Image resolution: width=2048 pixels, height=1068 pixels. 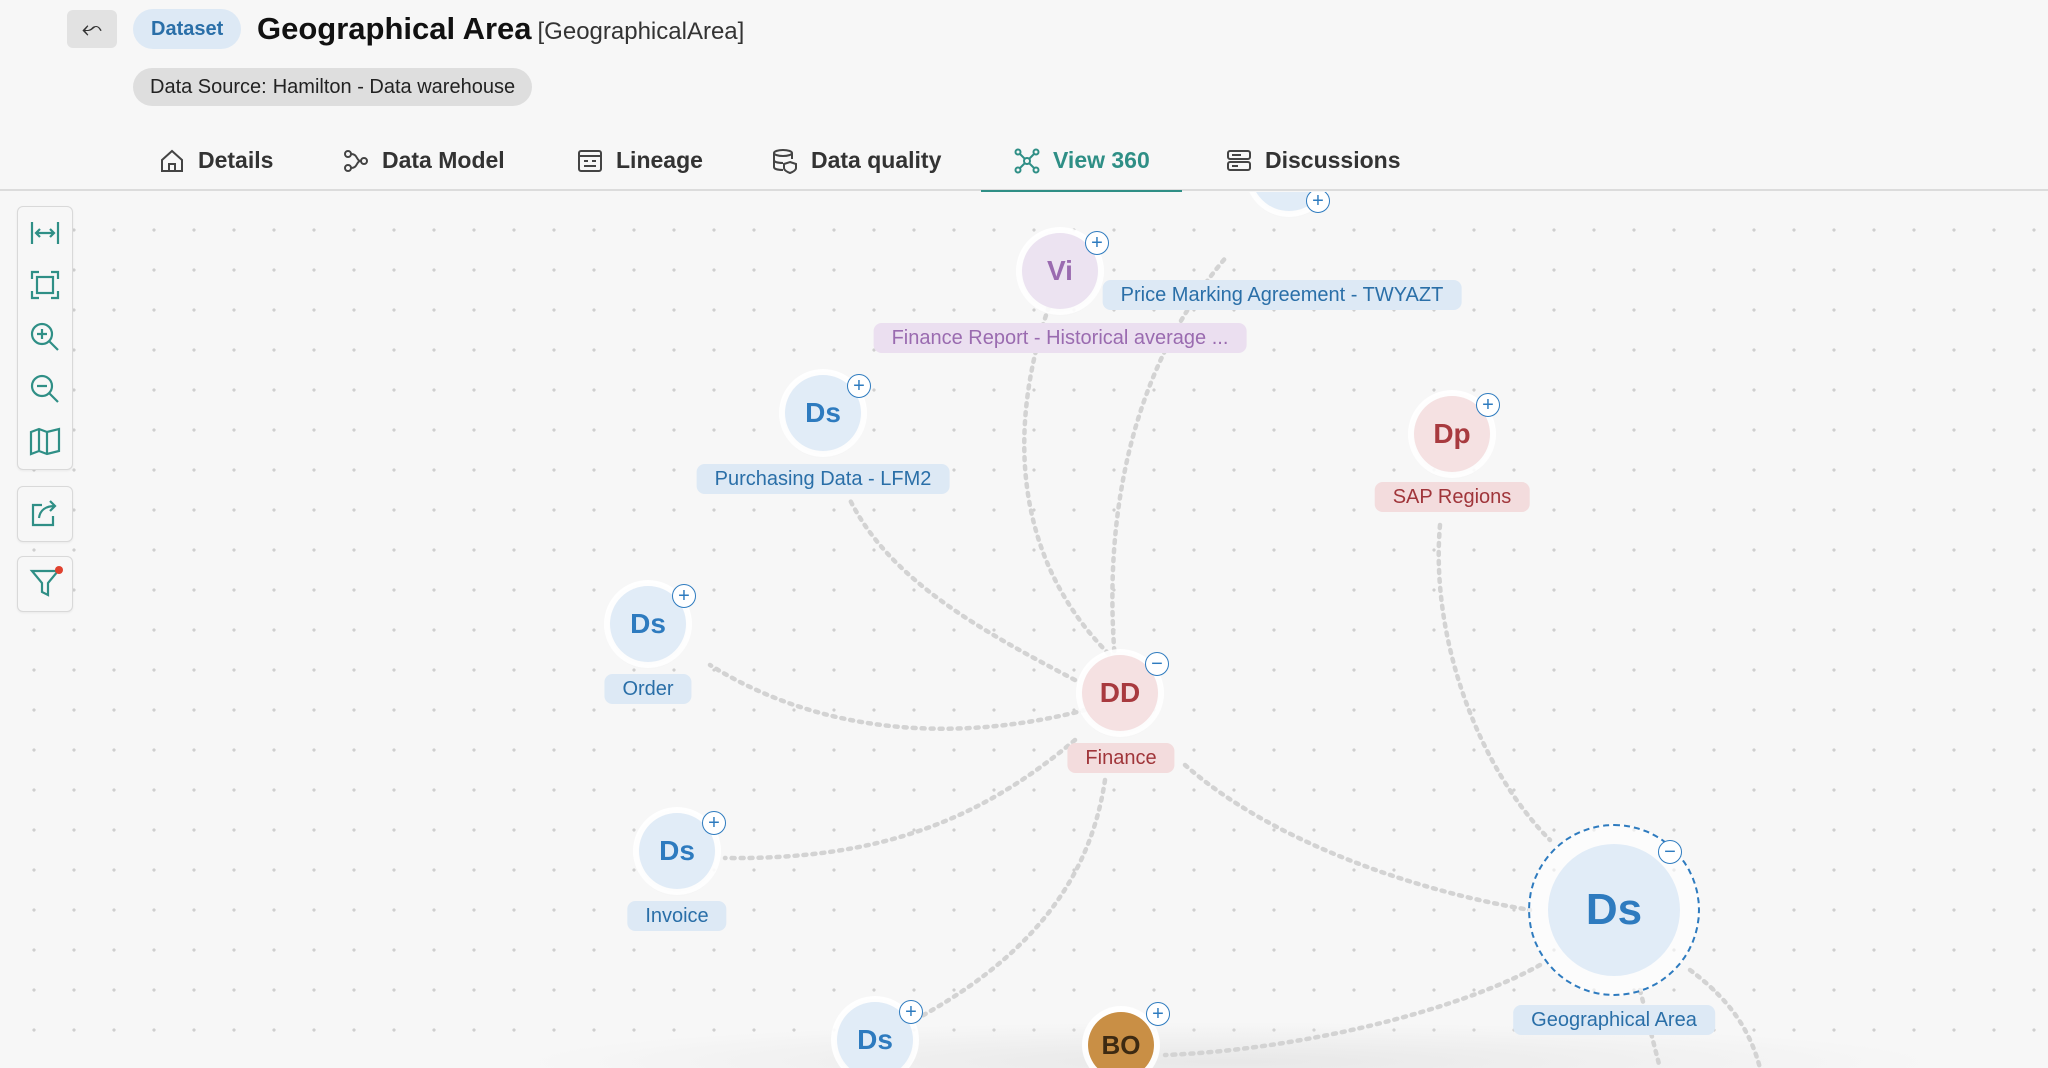 I want to click on filter-active-dot, so click(x=59, y=570).